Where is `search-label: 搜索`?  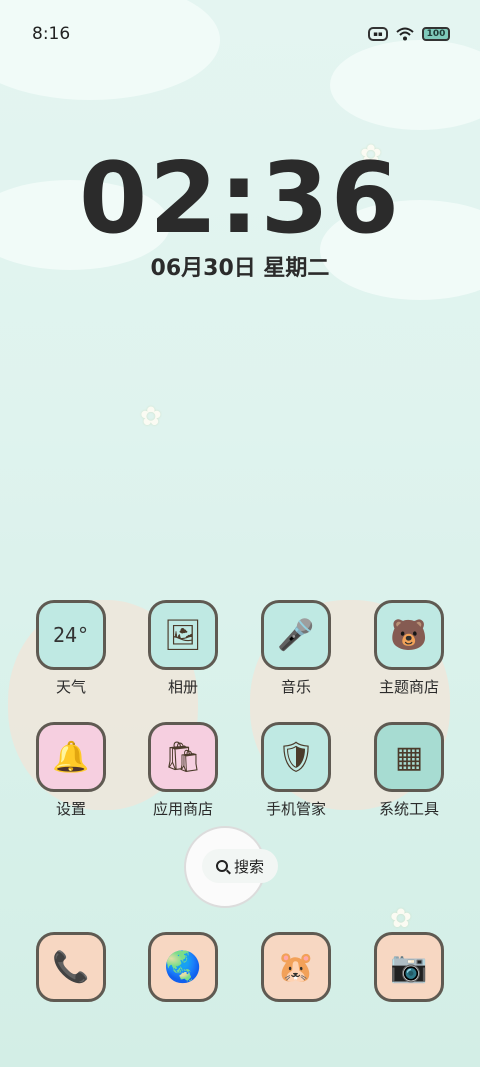
search-label: 搜索 is located at coordinates (248, 866).